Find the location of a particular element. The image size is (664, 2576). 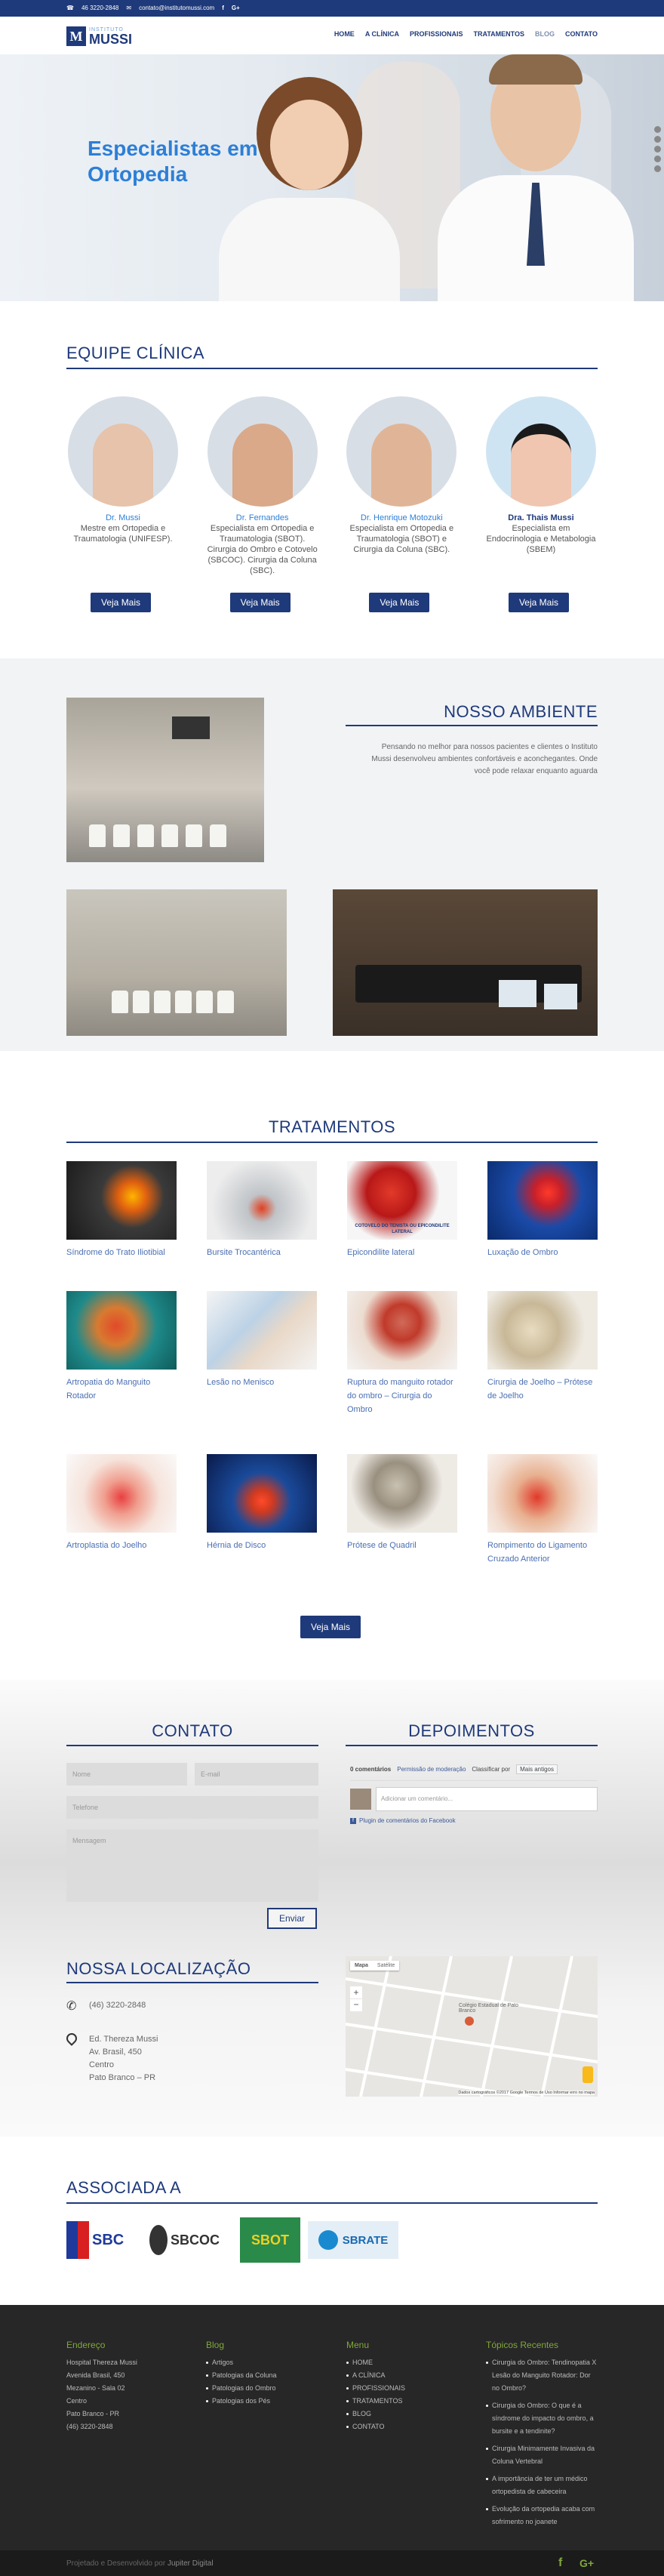

top-email: contato@institutomussi.com is located at coordinates (176, 8).